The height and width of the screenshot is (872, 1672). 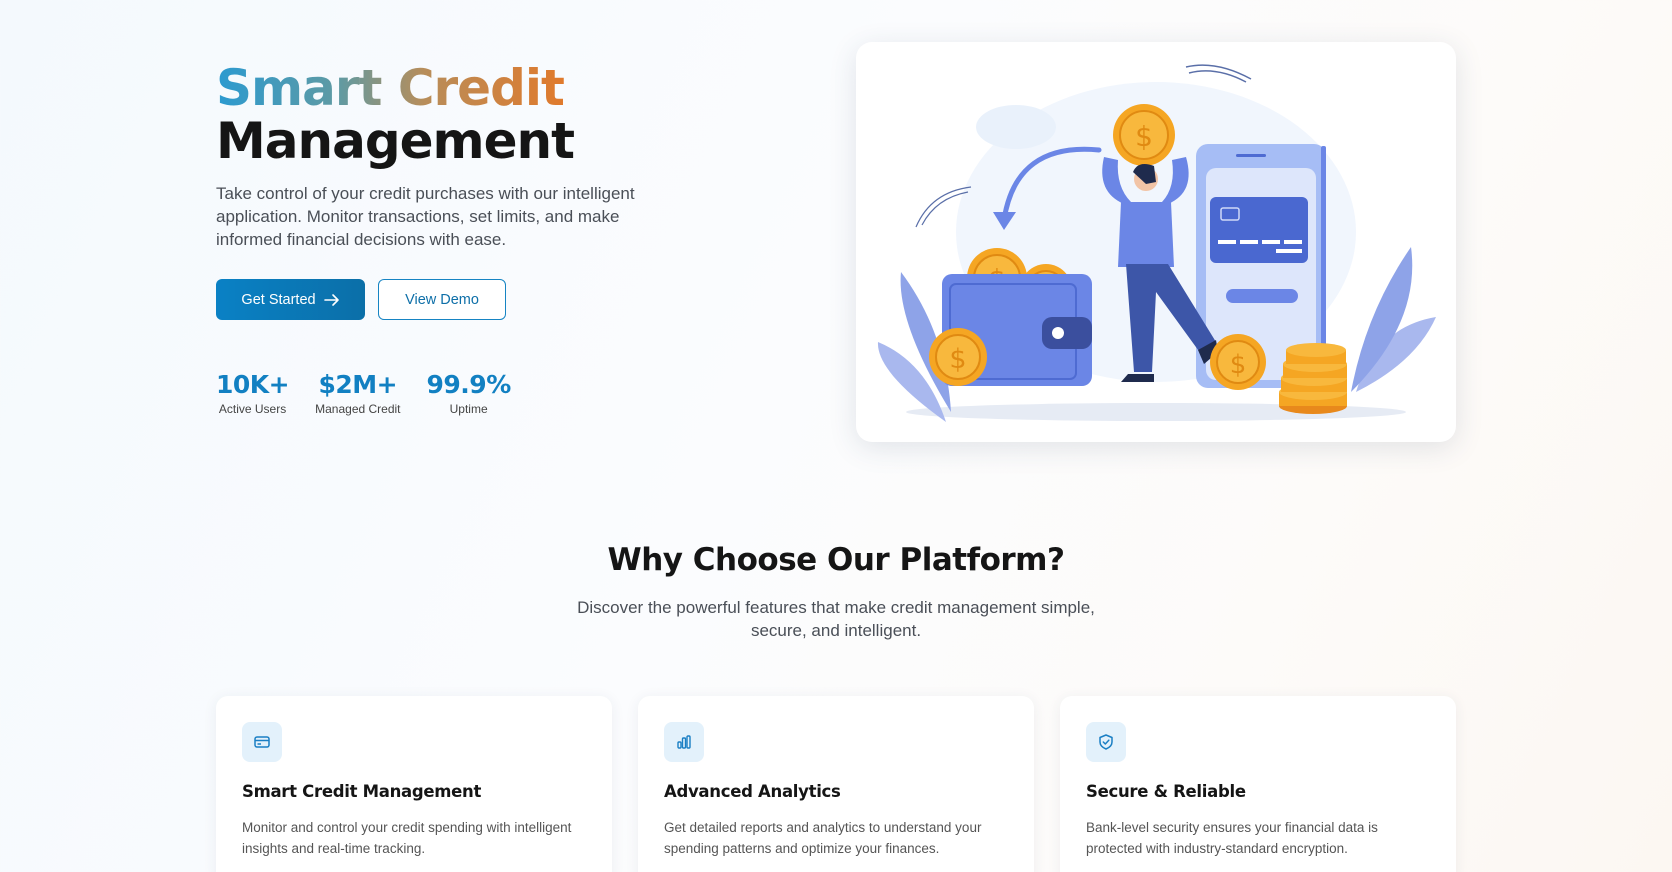 I want to click on stat-value: 10K+, so click(x=253, y=384).